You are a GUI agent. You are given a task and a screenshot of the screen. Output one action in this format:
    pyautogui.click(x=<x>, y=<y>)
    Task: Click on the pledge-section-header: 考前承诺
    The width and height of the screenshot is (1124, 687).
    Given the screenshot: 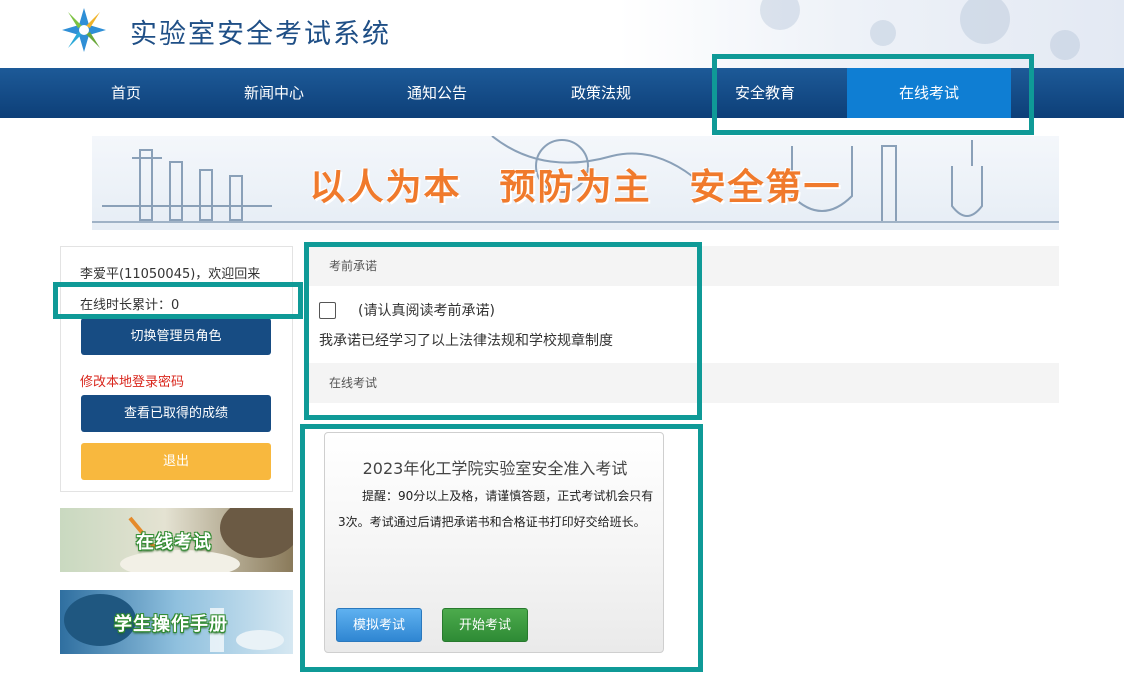 What is the action you would take?
    pyautogui.click(x=683, y=266)
    